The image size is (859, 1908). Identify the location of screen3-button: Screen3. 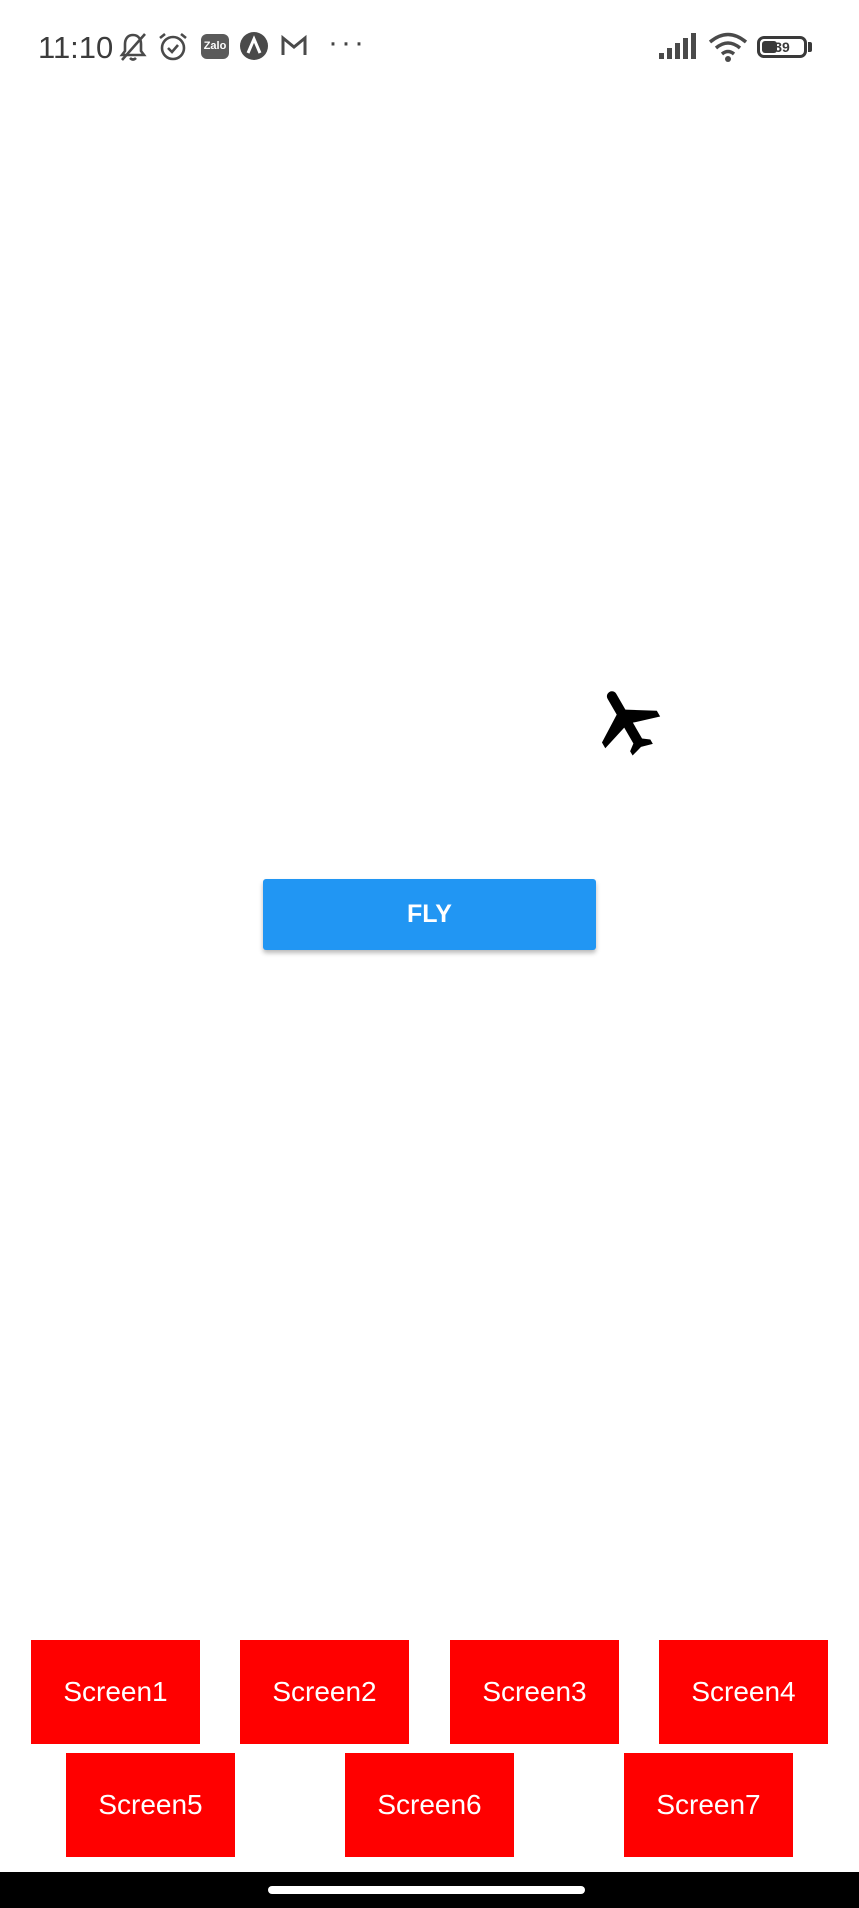
(534, 1692).